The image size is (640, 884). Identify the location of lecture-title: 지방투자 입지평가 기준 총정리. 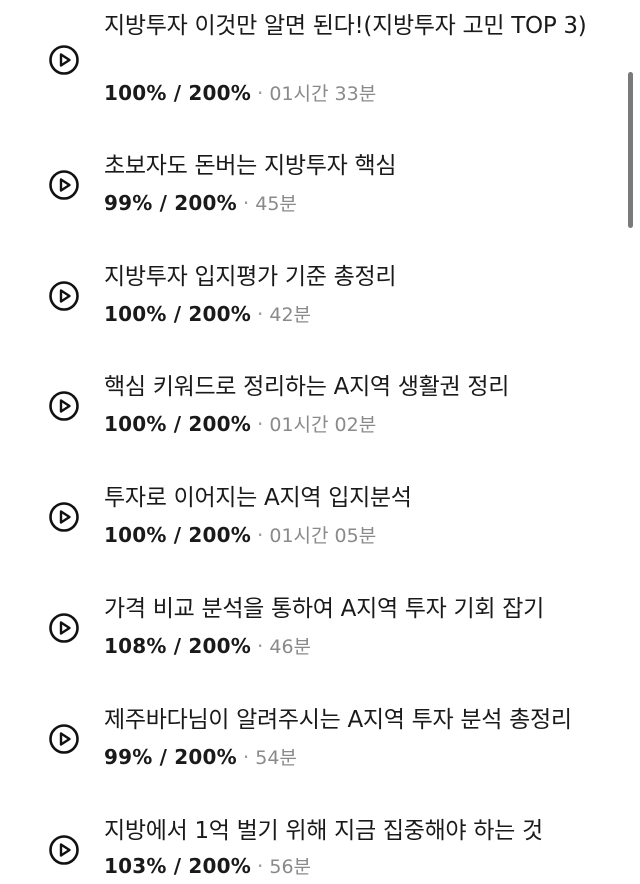
(354, 277).